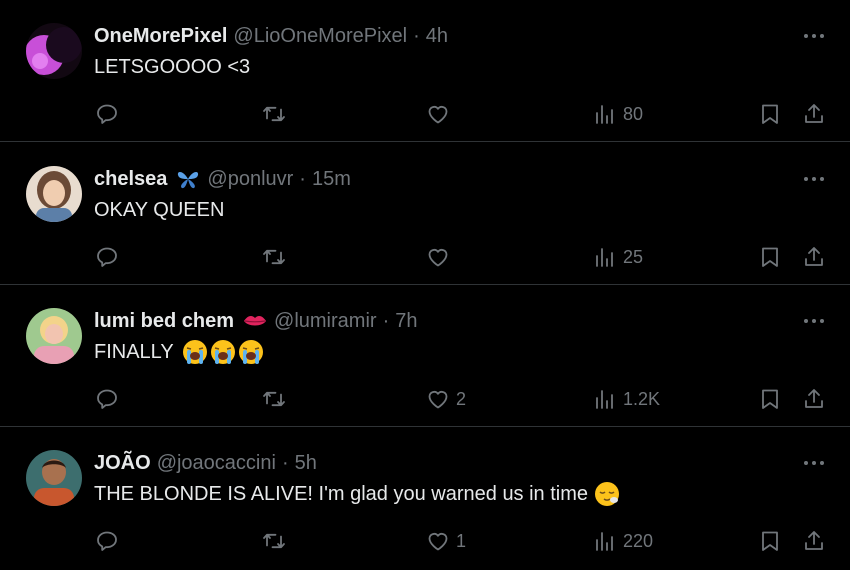 The height and width of the screenshot is (570, 850). I want to click on view-count: 220, so click(638, 540).